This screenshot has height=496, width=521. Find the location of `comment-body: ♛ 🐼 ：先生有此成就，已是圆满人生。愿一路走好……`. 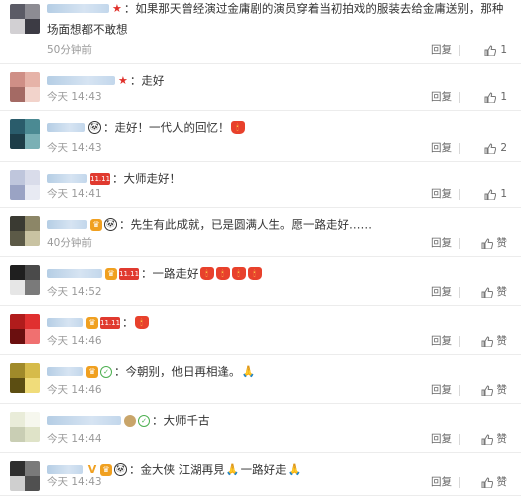

comment-body: ♛ 🐼 ：先生有此成就，已是圆满人生。愿一路走好…… is located at coordinates (277, 224).